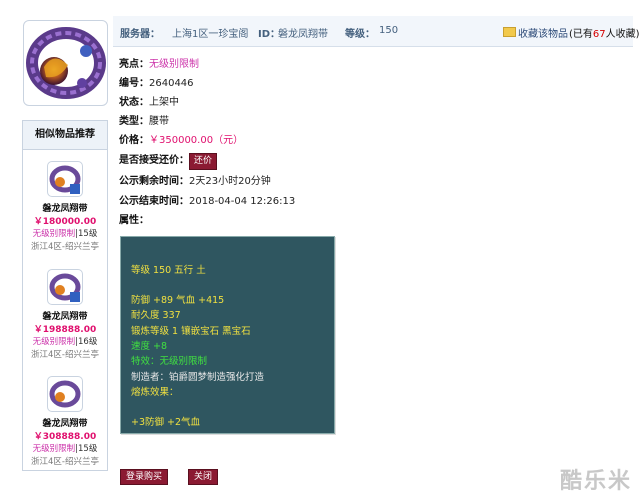 This screenshot has width=640, height=499. Describe the element at coordinates (198, 377) in the screenshot. I see `attr-maker: 制造者：铂爵圆梦制造强化打造` at that location.